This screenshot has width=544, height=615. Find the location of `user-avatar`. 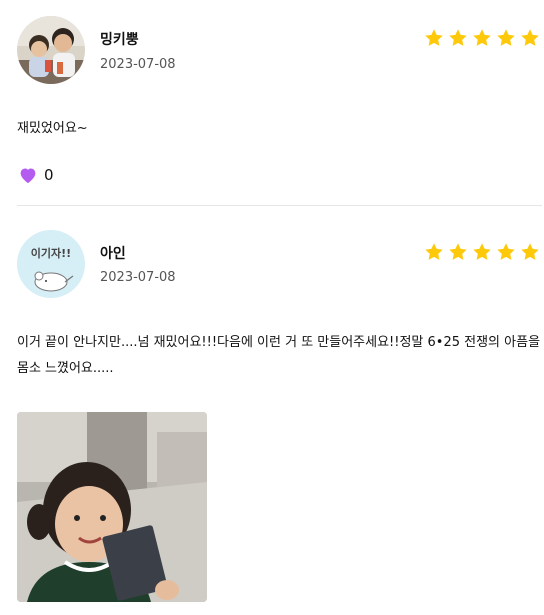

user-avatar is located at coordinates (51, 50).